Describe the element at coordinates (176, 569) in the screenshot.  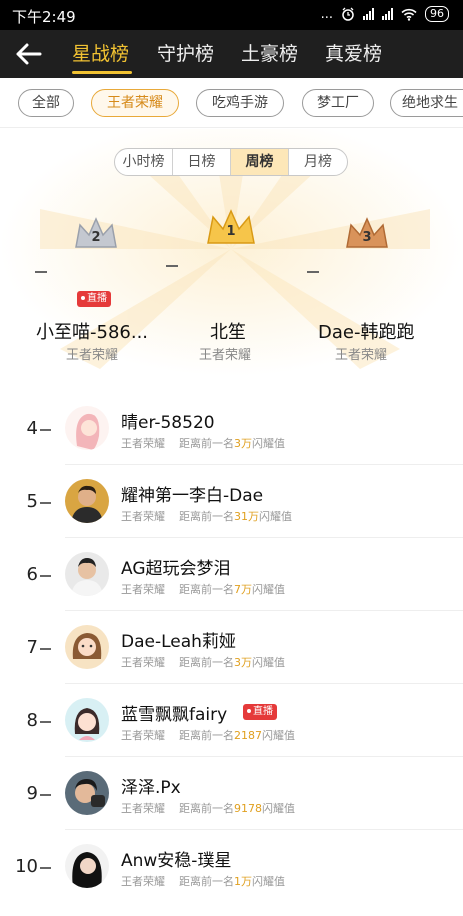
I see `streamer-name: AG超玩会梦泪` at that location.